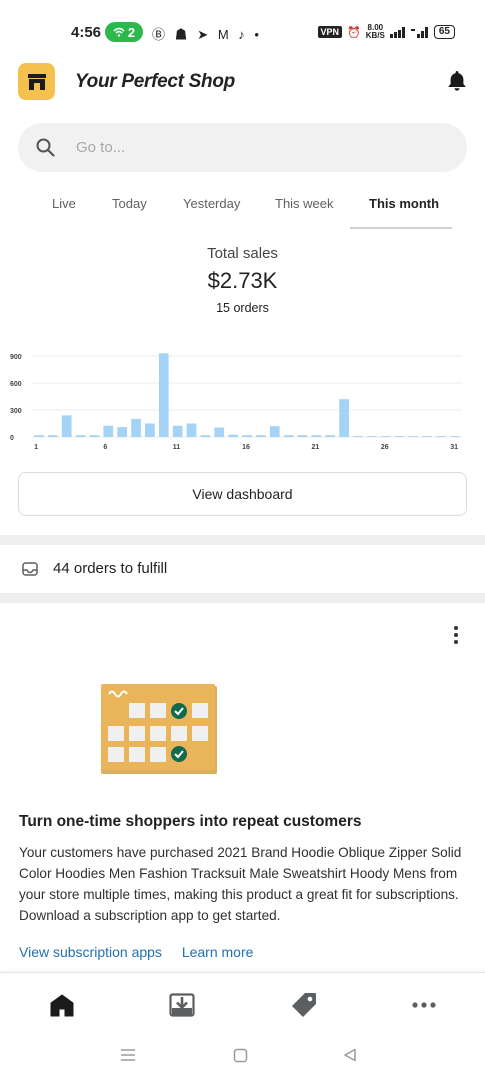 This screenshot has width=485, height=1080. I want to click on system-status-icons: VPN ⏰ 8.00 KB/S 65, so click(386, 31).